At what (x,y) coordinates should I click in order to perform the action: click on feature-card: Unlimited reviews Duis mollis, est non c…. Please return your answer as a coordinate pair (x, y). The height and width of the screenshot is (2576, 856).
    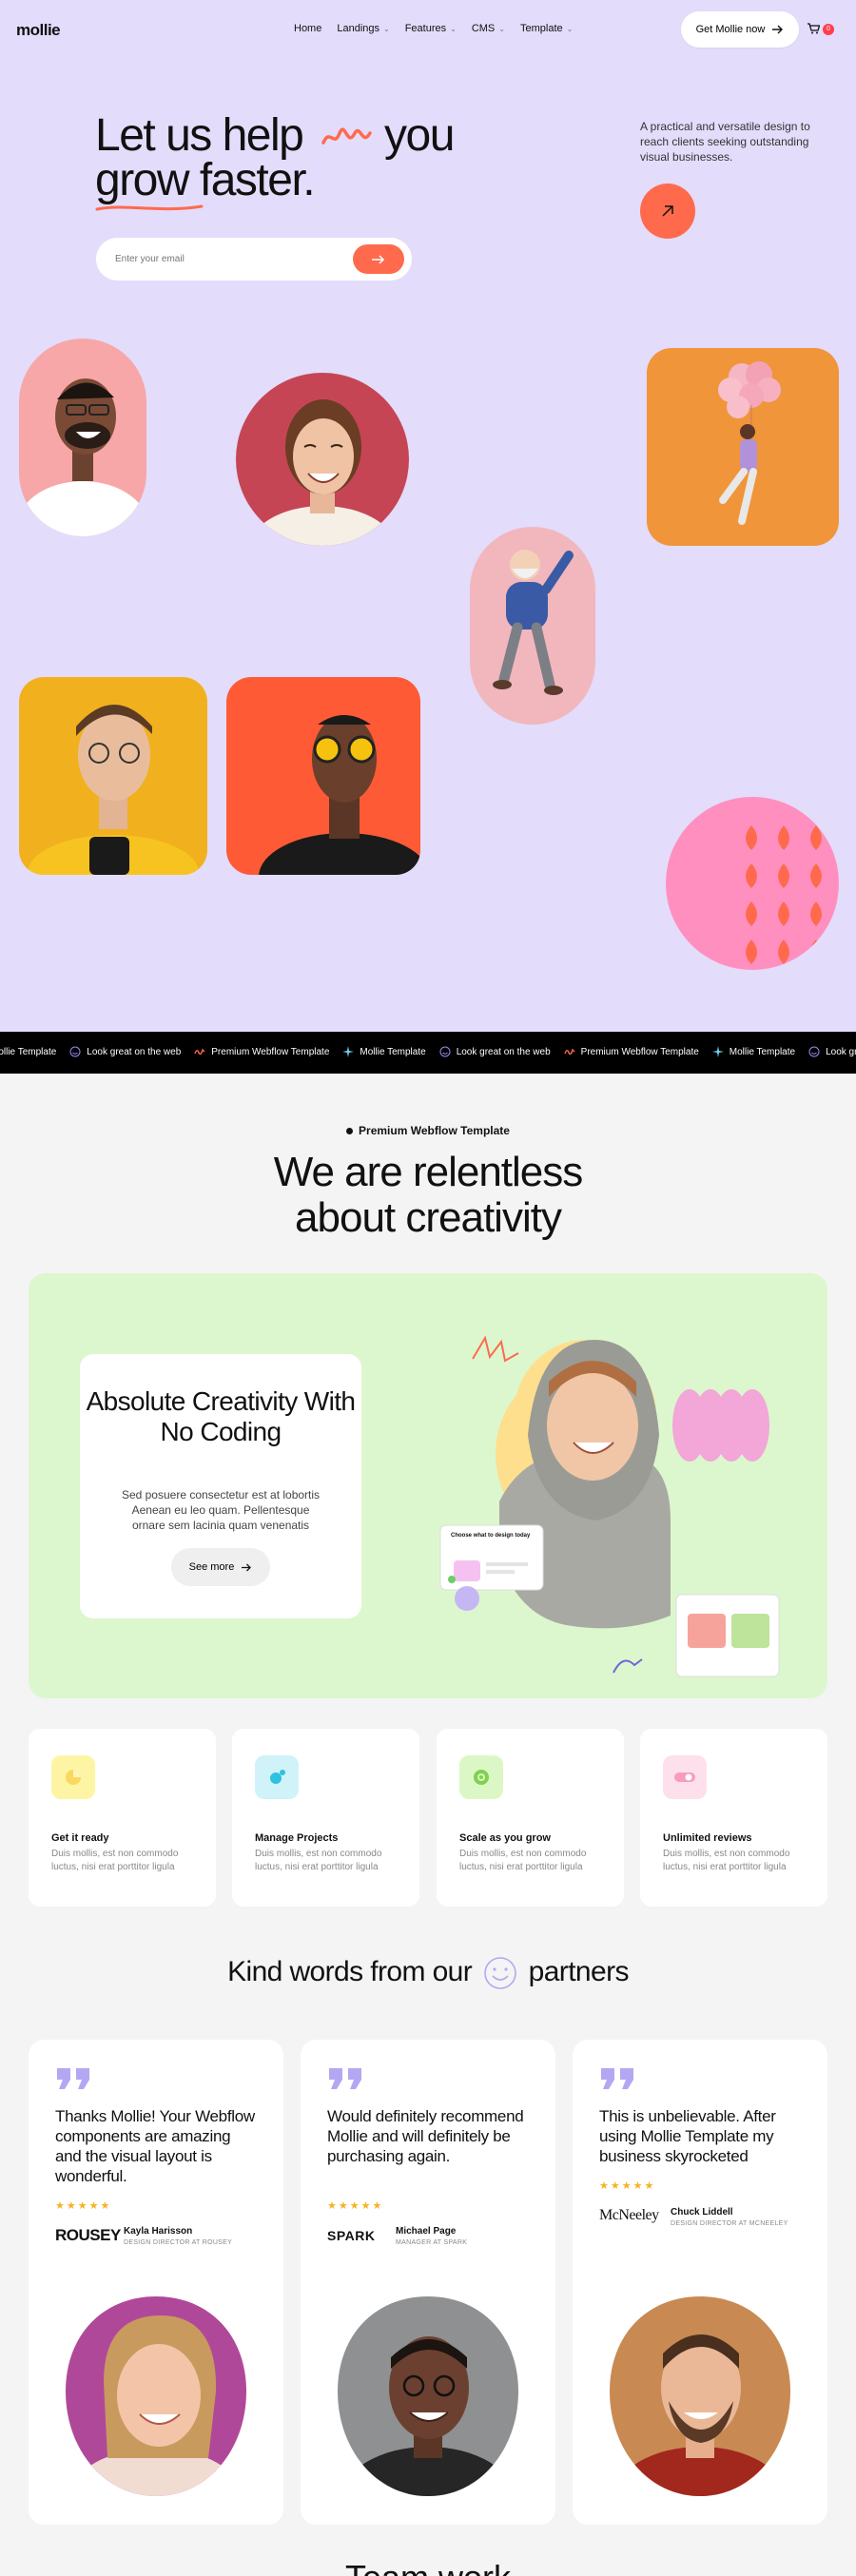
    Looking at the image, I should click on (733, 1818).